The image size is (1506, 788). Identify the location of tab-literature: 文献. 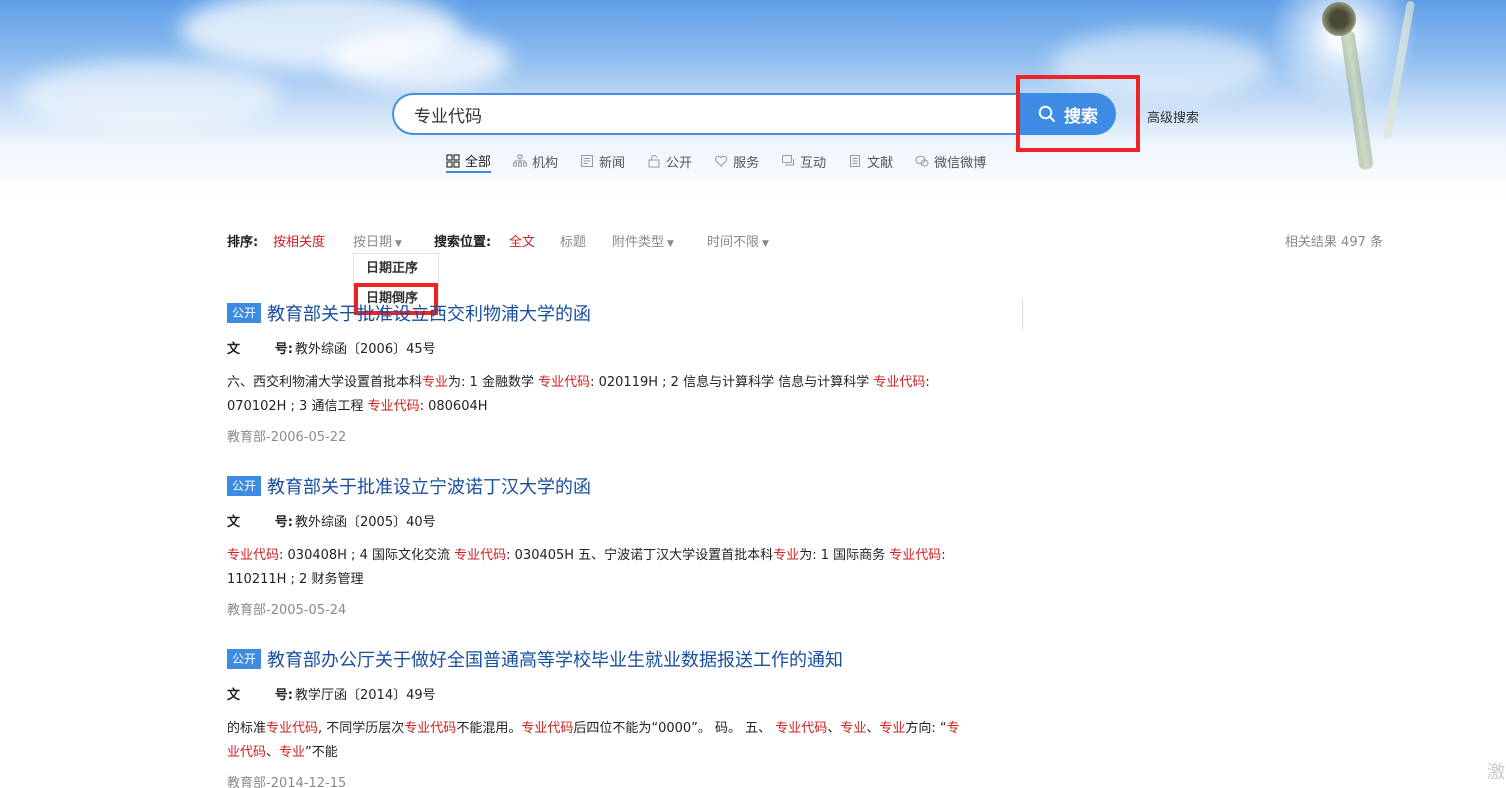
(870, 161).